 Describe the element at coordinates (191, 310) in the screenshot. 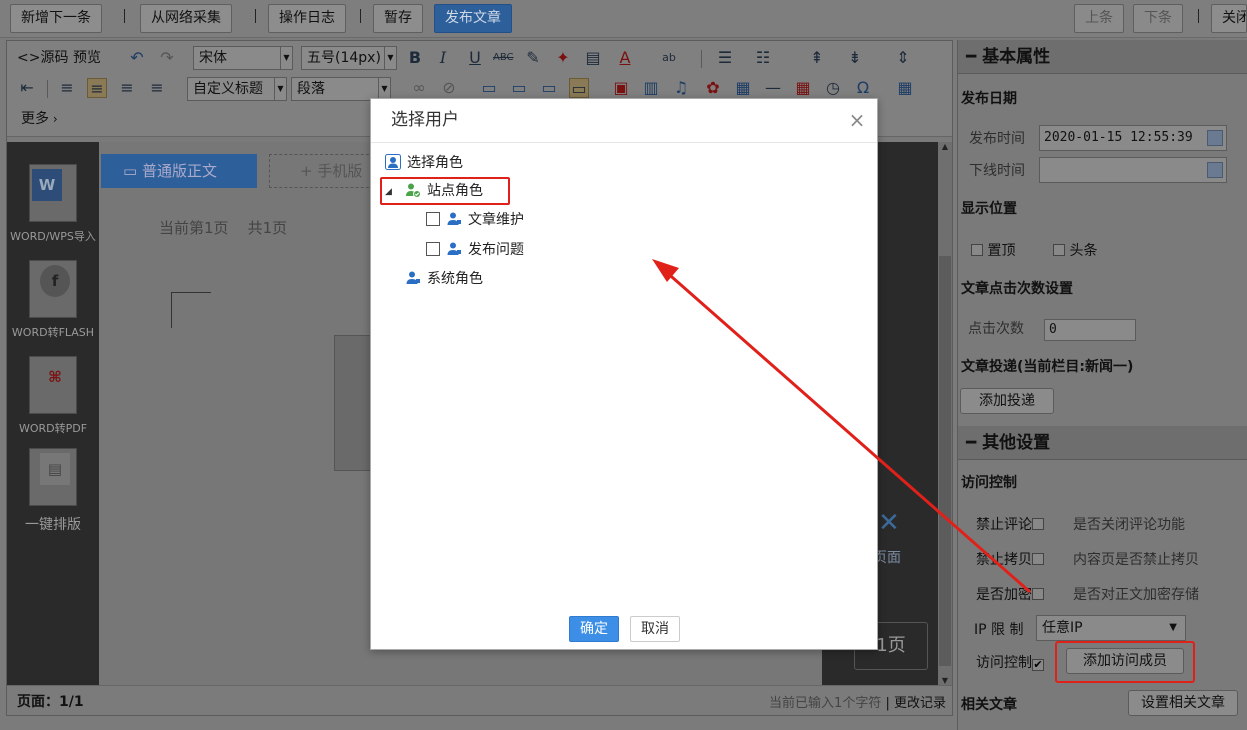

I see `page-corner-marker` at that location.